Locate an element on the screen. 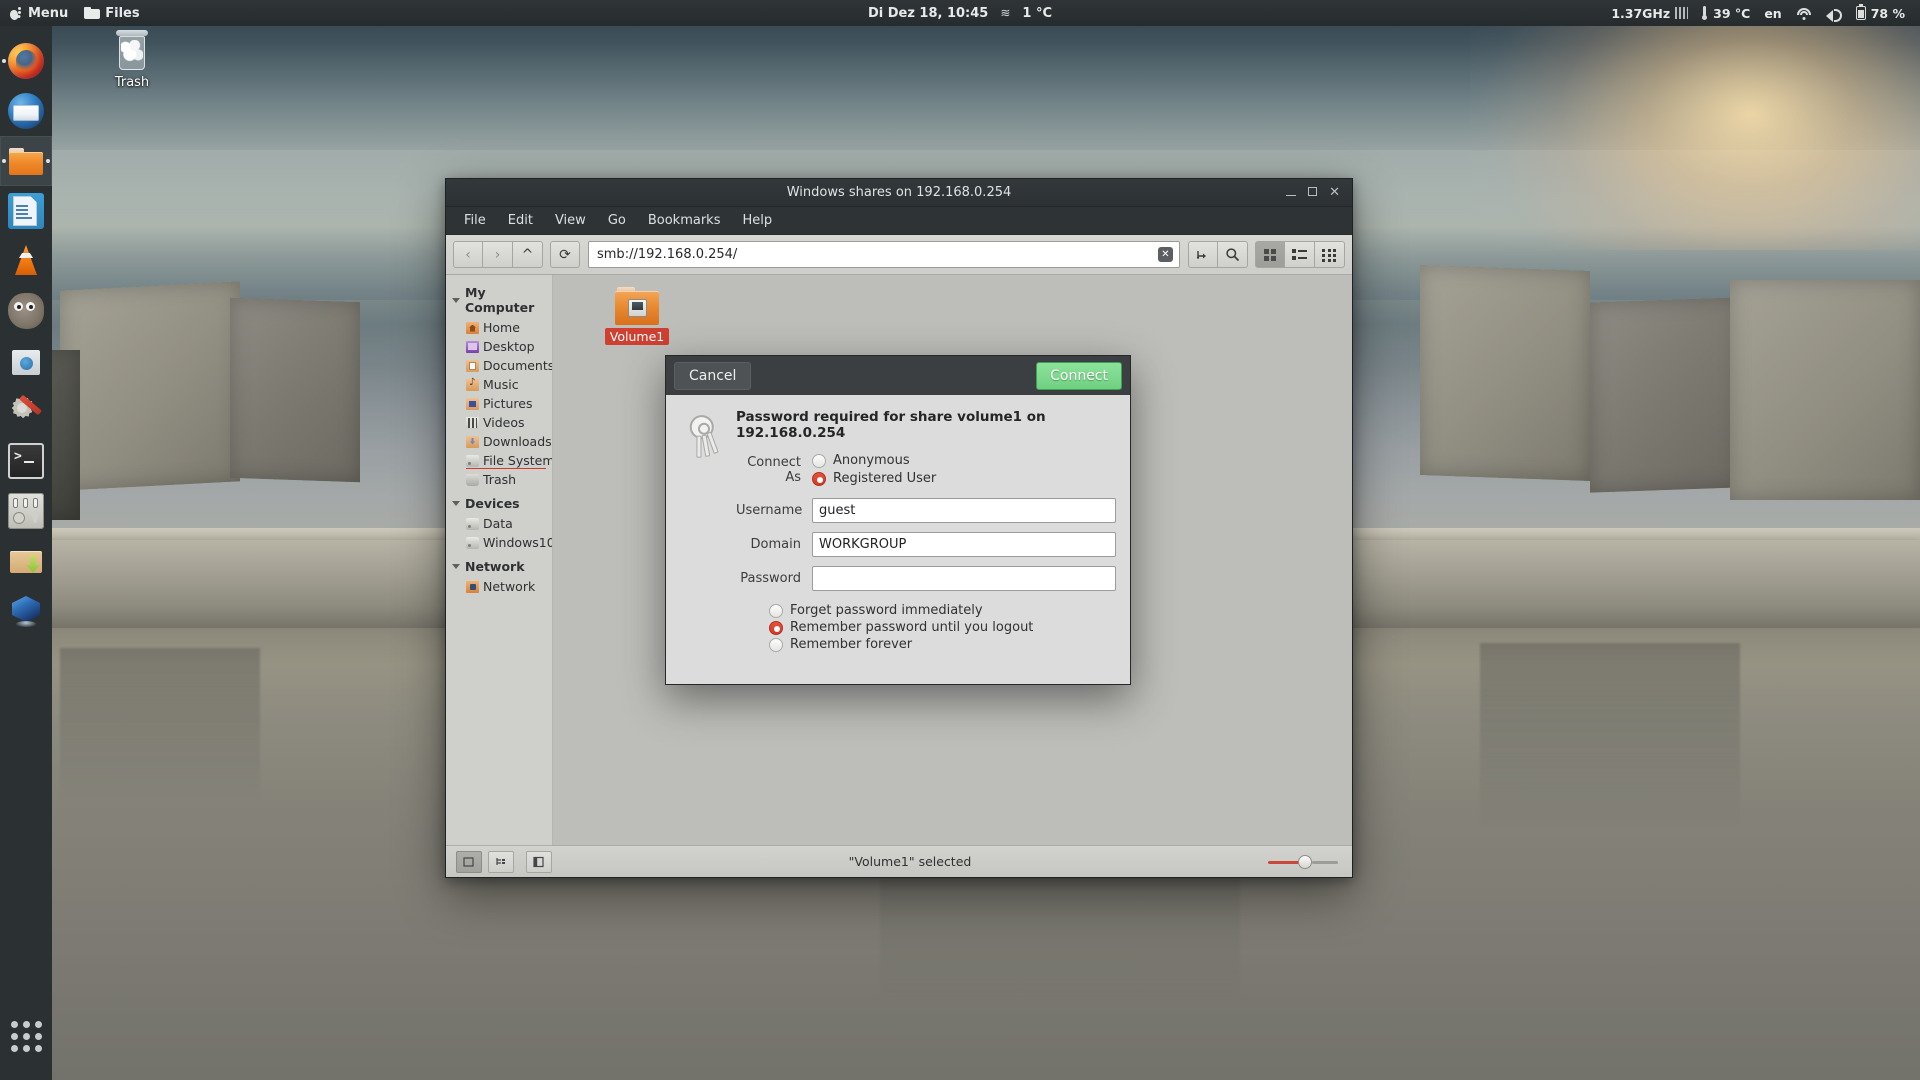 The width and height of the screenshot is (1920, 1080). menu-button: Menu is located at coordinates (38, 13).